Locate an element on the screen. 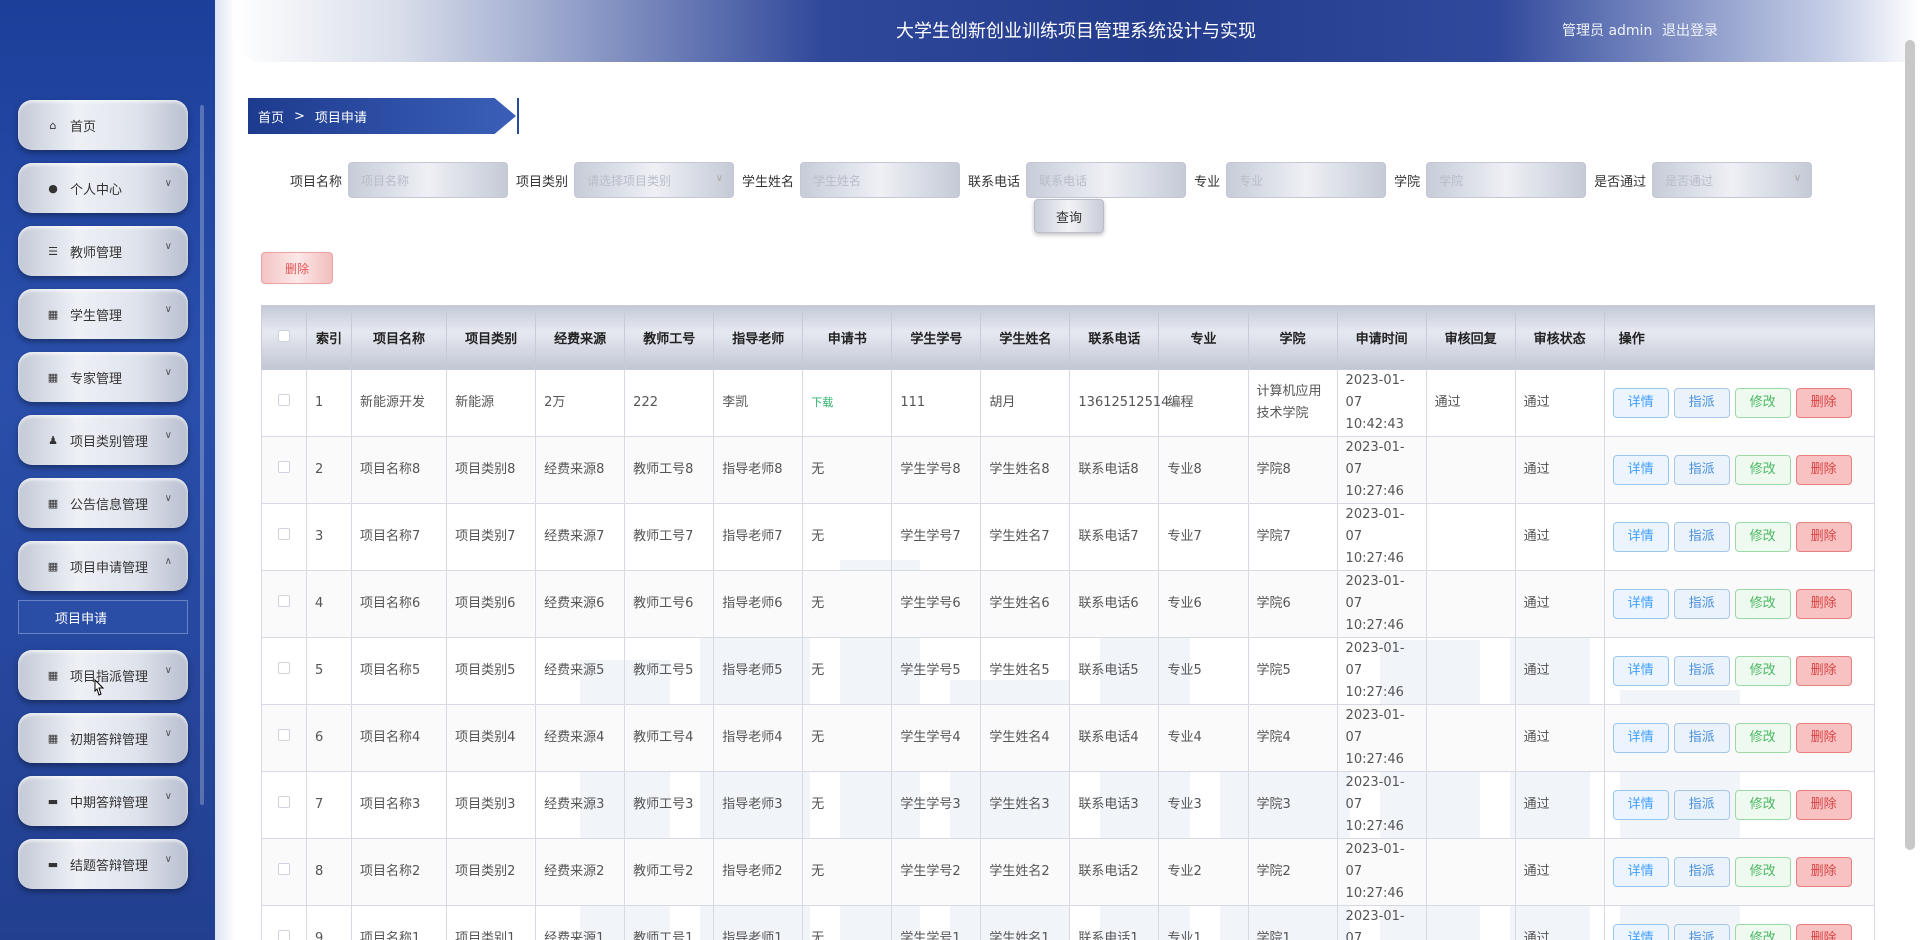 This screenshot has width=1920, height=940. select-all-header is located at coordinates (284, 337).